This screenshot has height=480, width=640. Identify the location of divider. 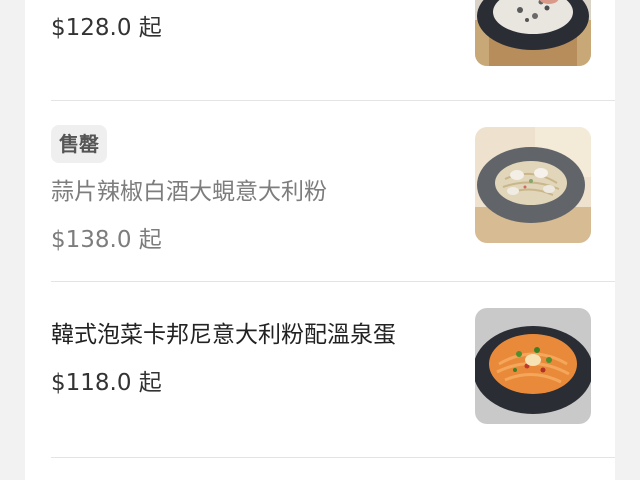
(333, 457).